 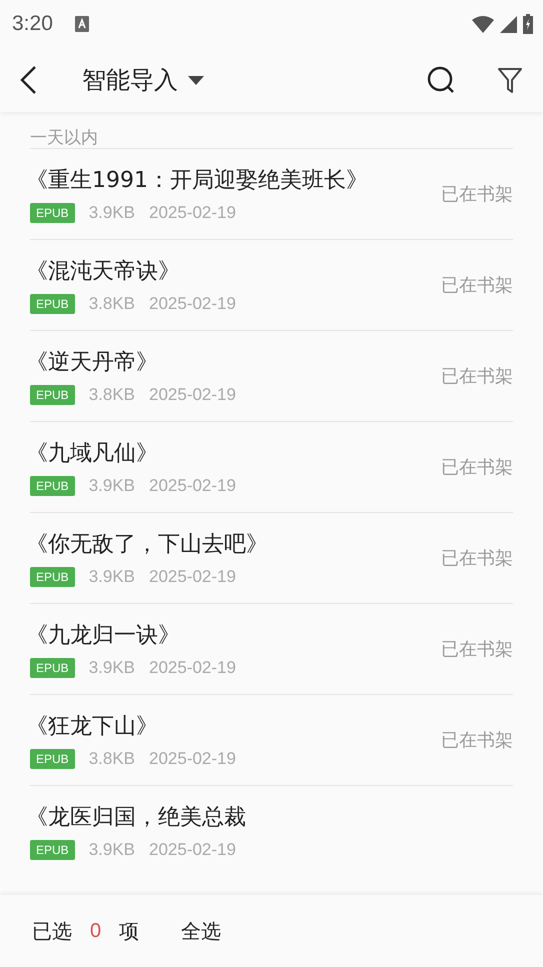 I want to click on book-row: 《狂龙下山》 EPUB 3.8KB 2025-02-19 已在书架, so click(x=271, y=739).